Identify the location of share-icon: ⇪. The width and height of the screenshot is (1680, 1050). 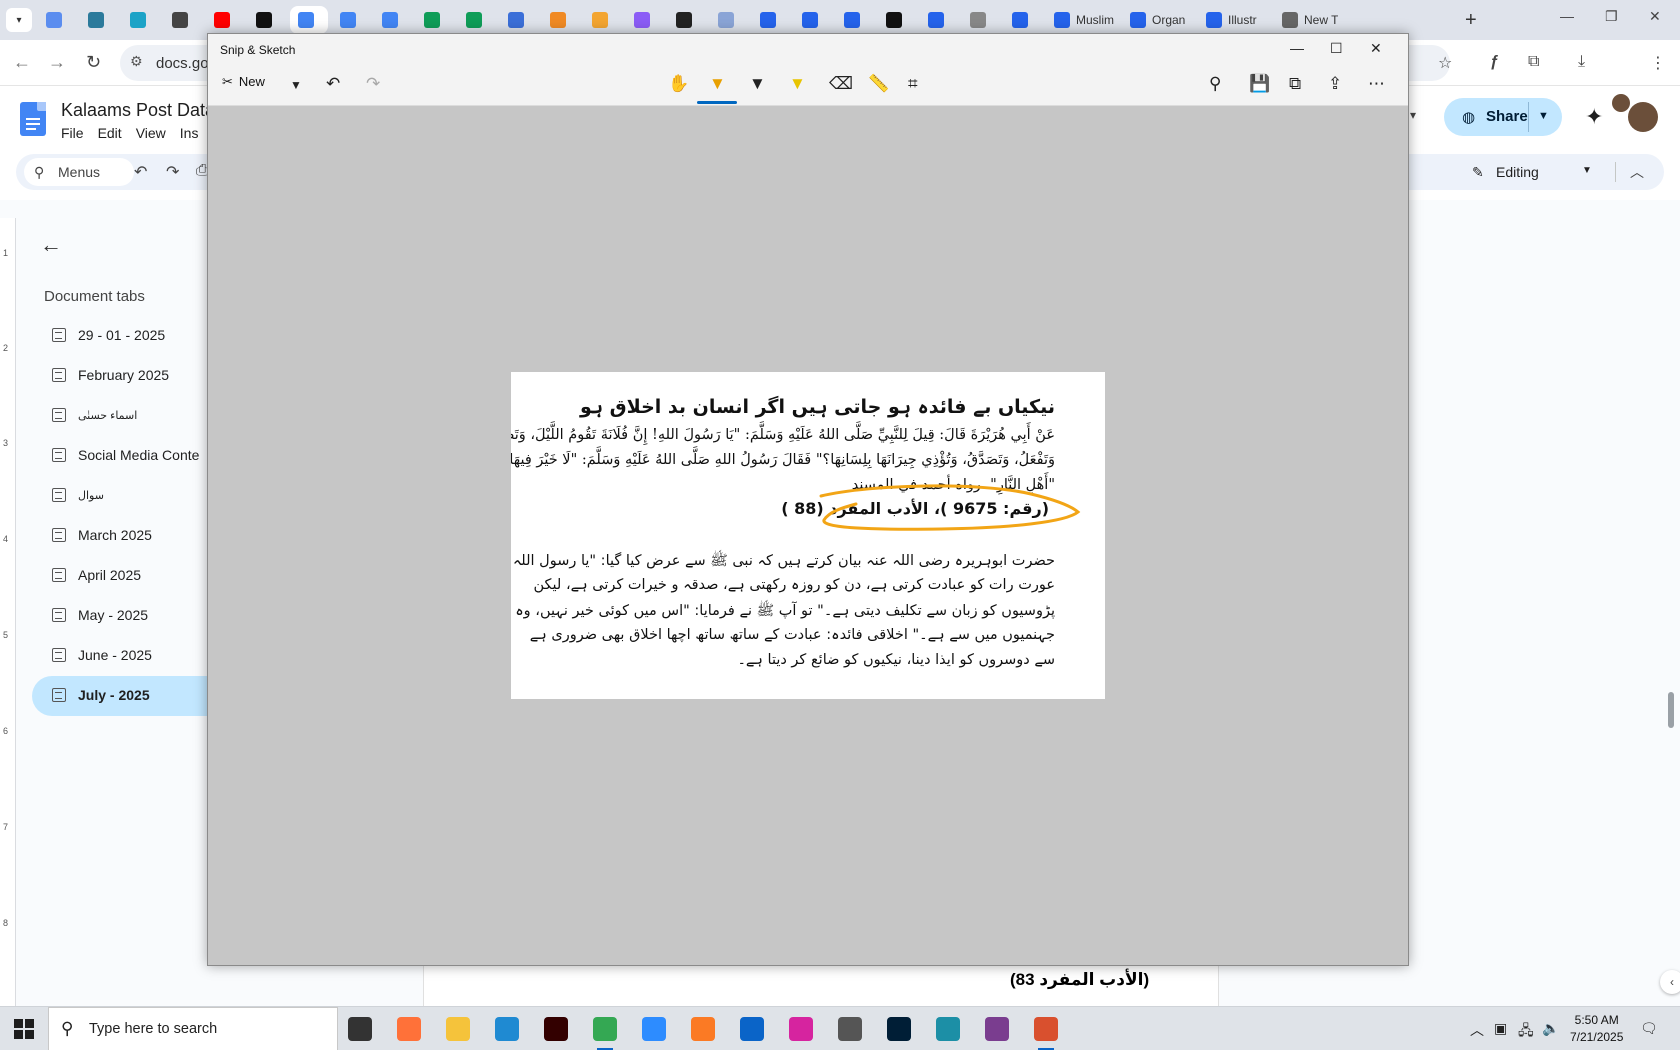
(1335, 84).